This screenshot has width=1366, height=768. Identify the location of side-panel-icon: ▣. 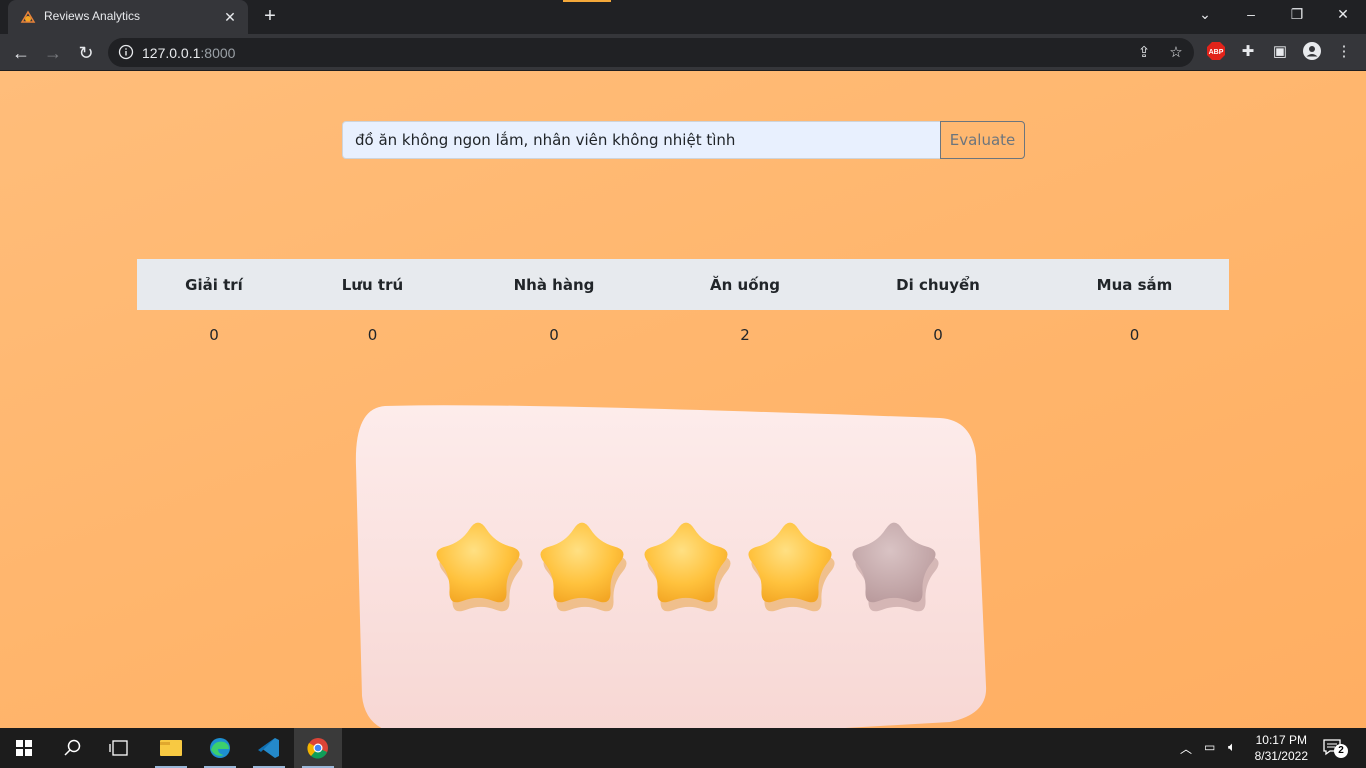
(1280, 52).